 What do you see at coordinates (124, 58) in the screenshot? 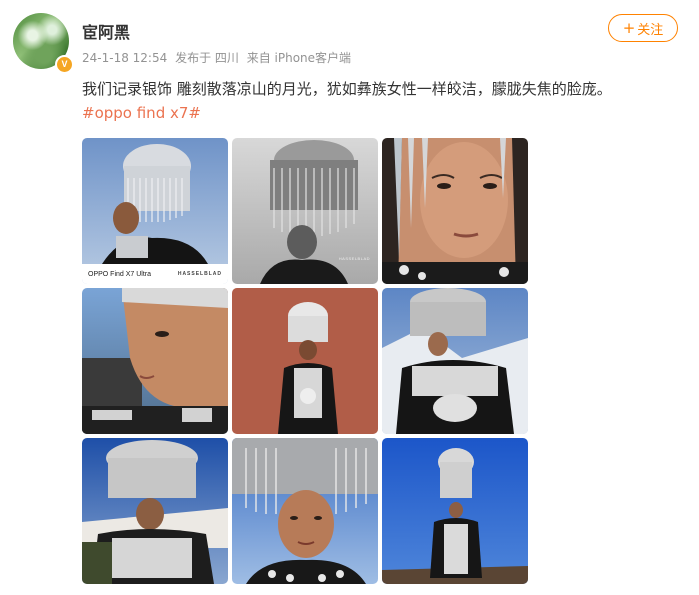
I see `post-date: 24-1-18 12:54` at bounding box center [124, 58].